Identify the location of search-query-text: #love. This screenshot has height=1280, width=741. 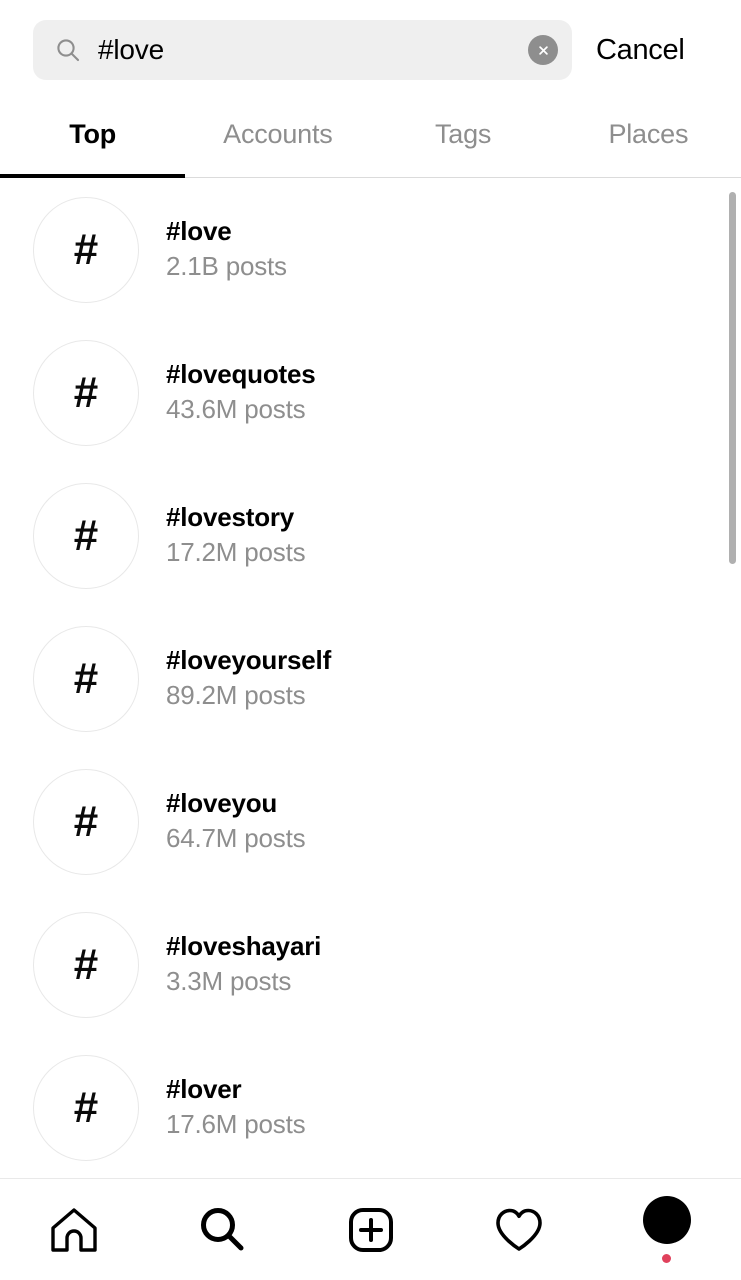
(131, 50).